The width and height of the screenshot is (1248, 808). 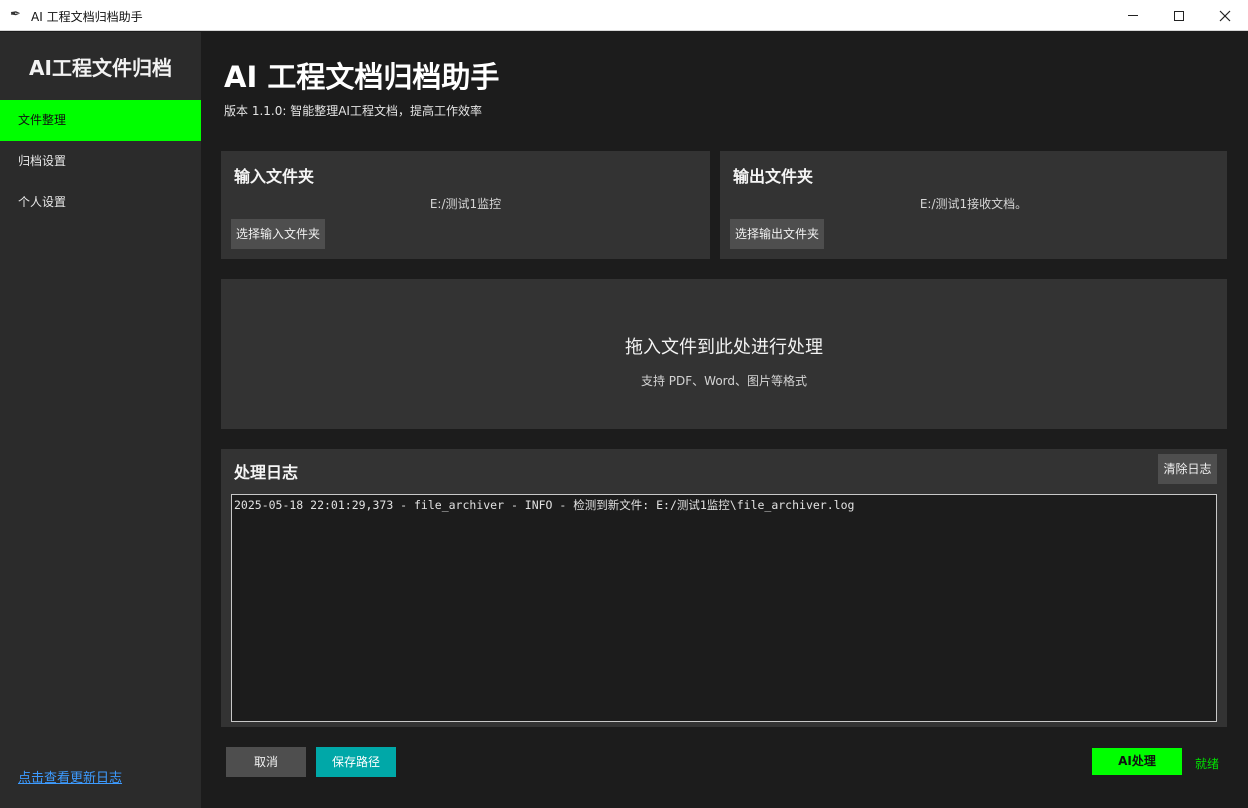 I want to click on maximize-icon, so click(x=1179, y=15).